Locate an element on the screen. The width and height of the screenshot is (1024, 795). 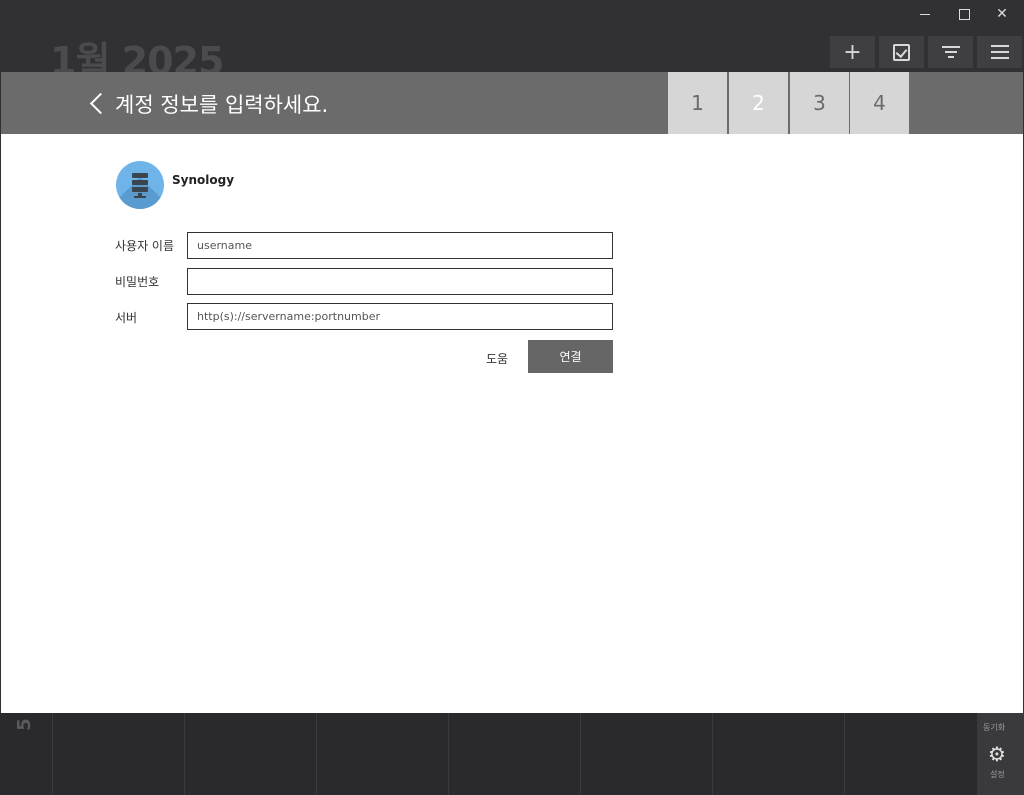
connect-button: 연결 is located at coordinates (570, 356).